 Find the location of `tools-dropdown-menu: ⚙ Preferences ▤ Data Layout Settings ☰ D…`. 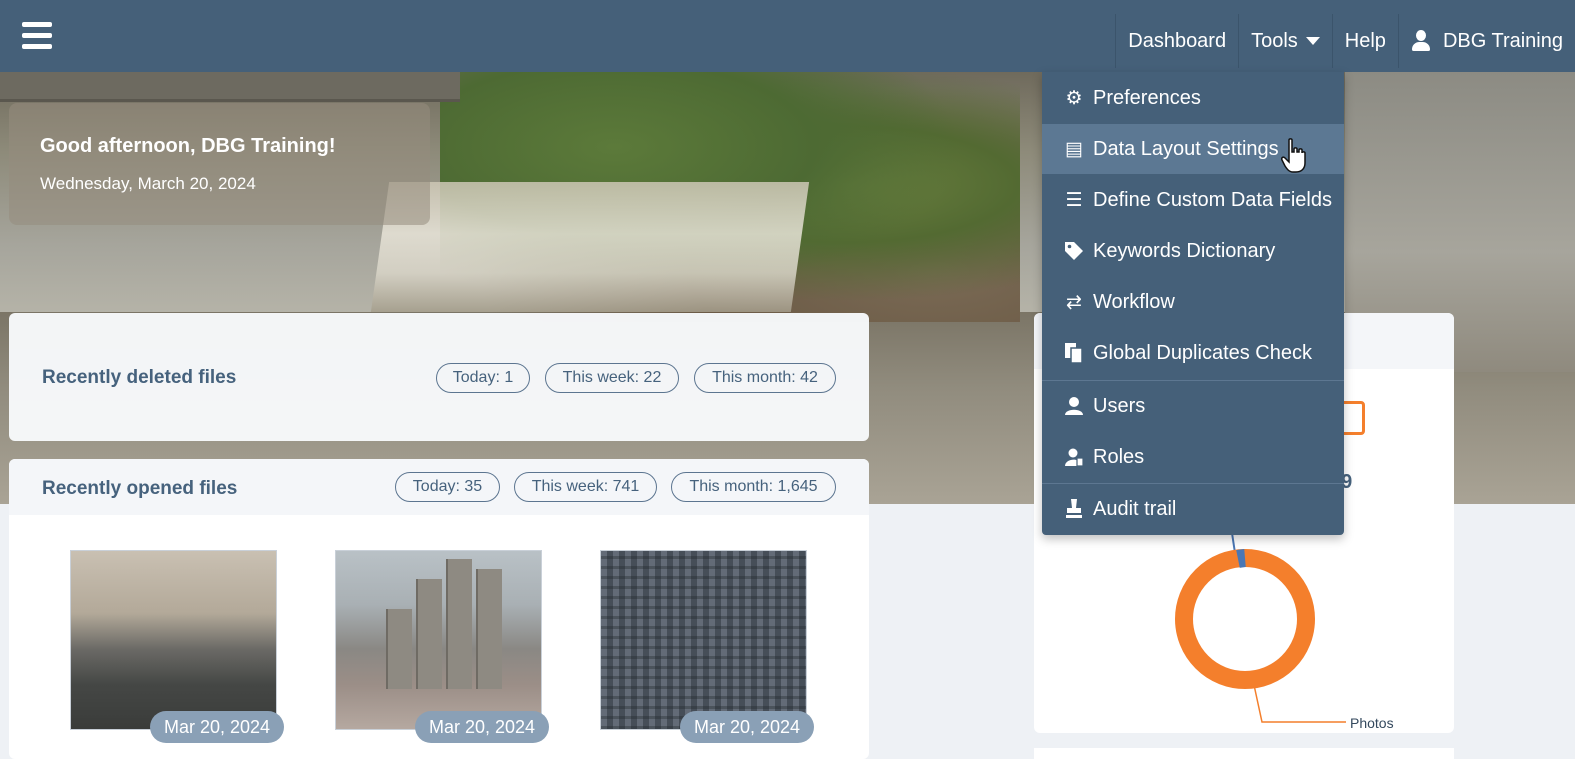

tools-dropdown-menu: ⚙ Preferences ▤ Data Layout Settings ☰ D… is located at coordinates (1193, 303).